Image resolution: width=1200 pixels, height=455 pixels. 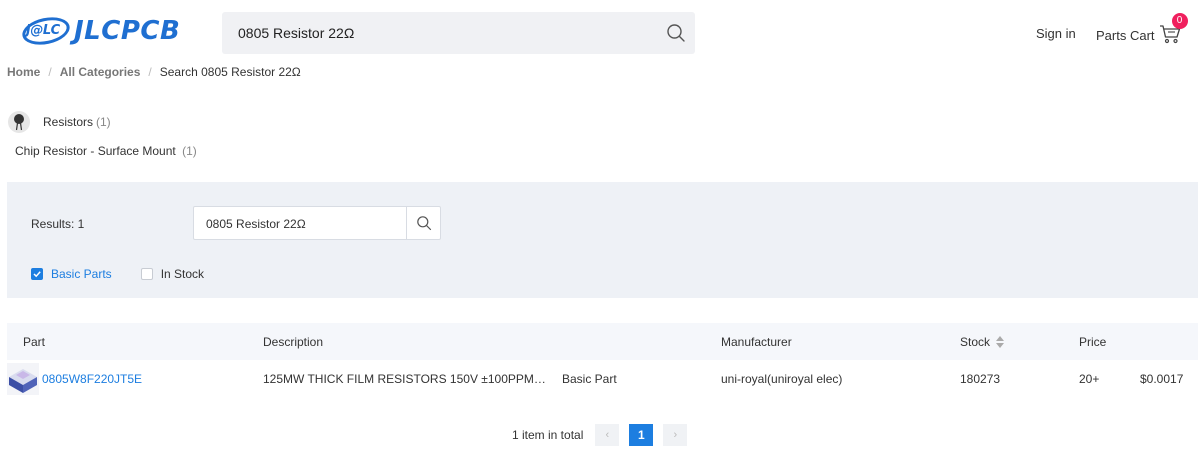 What do you see at coordinates (103, 122) in the screenshot?
I see `category-count: (1)` at bounding box center [103, 122].